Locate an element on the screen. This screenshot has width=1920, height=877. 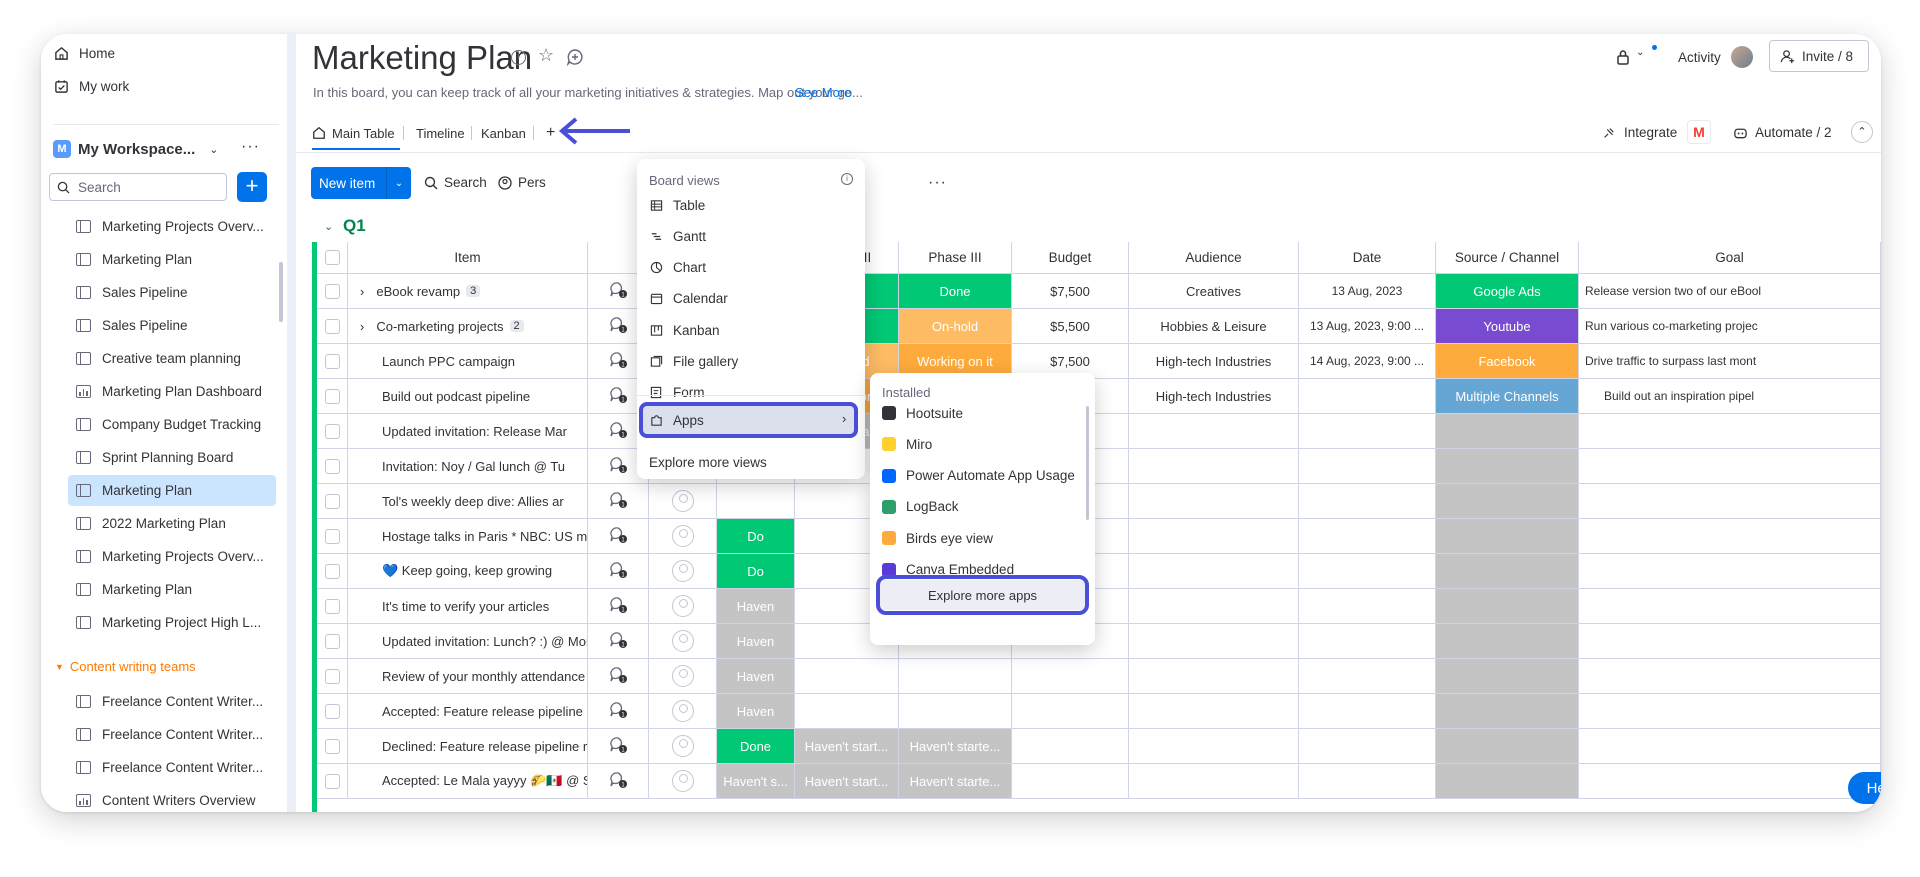
item-cell: › Co-marketing projects 2 is located at coordinates (468, 326).